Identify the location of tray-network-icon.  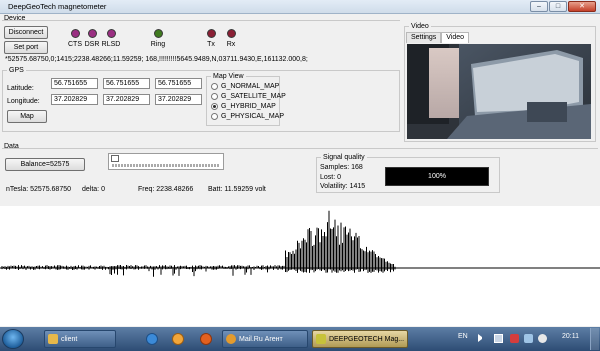
(498, 338).